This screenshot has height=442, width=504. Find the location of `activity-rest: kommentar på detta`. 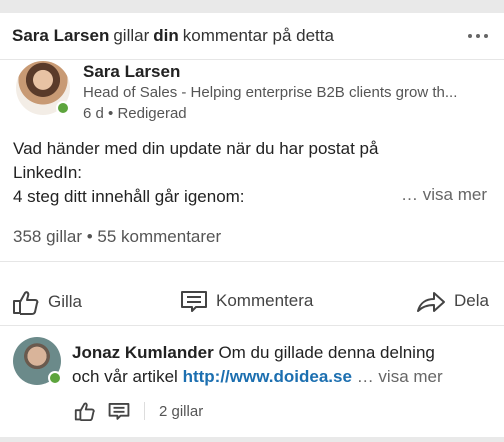

activity-rest: kommentar på detta is located at coordinates (258, 35).